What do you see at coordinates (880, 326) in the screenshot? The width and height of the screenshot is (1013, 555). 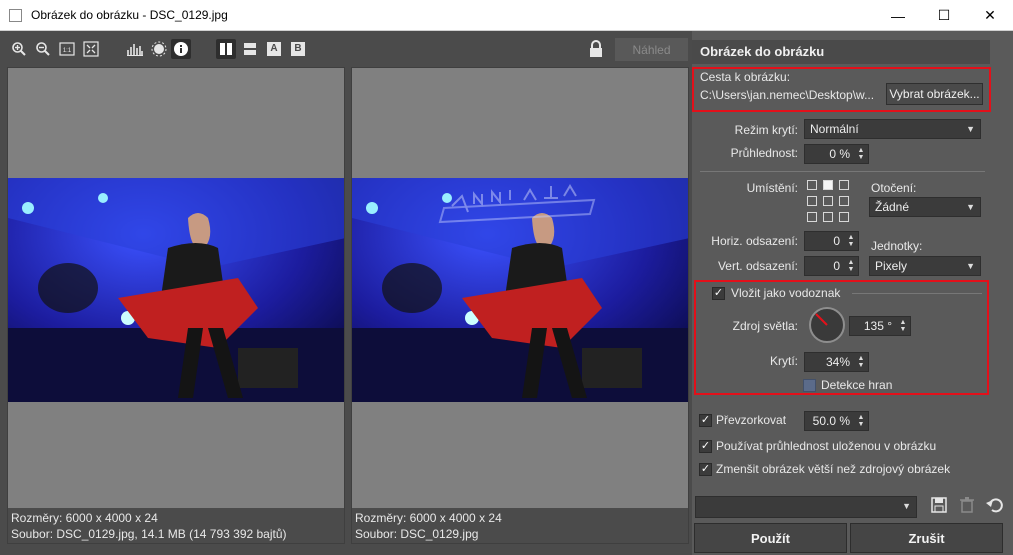 I see `light-angle-stepper: 135 ° ▲ ▼` at bounding box center [880, 326].